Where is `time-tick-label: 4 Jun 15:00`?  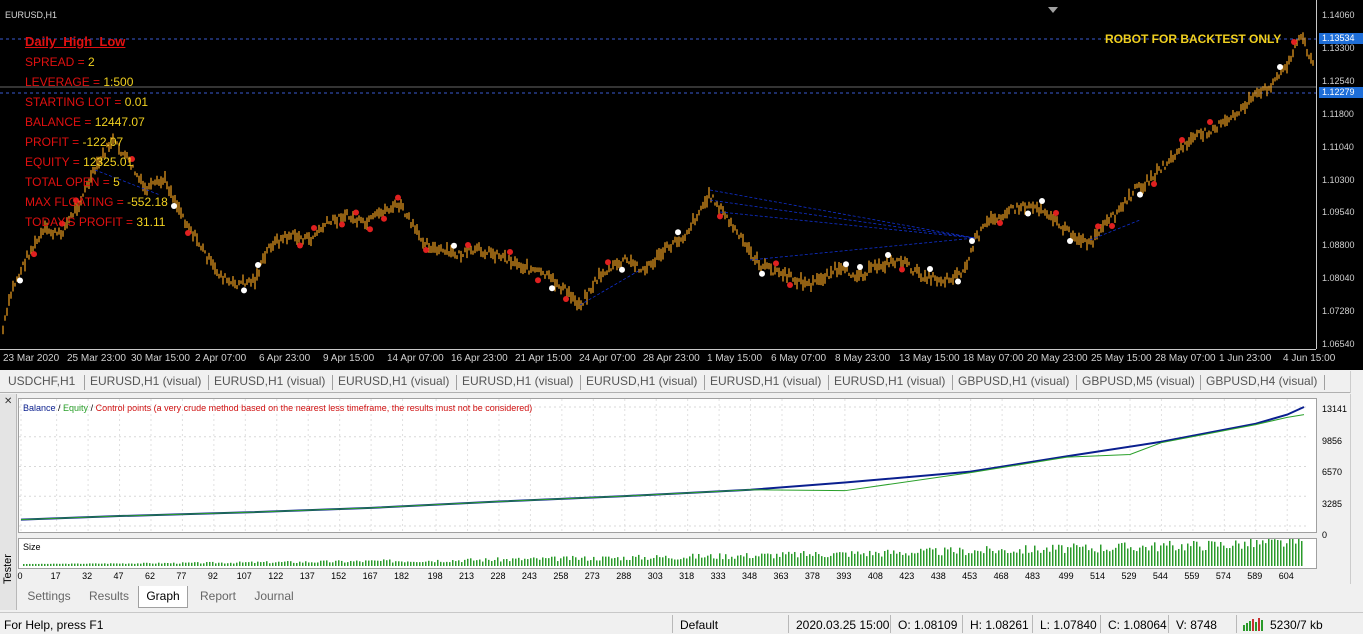
time-tick-label: 4 Jun 15:00 is located at coordinates (1309, 358).